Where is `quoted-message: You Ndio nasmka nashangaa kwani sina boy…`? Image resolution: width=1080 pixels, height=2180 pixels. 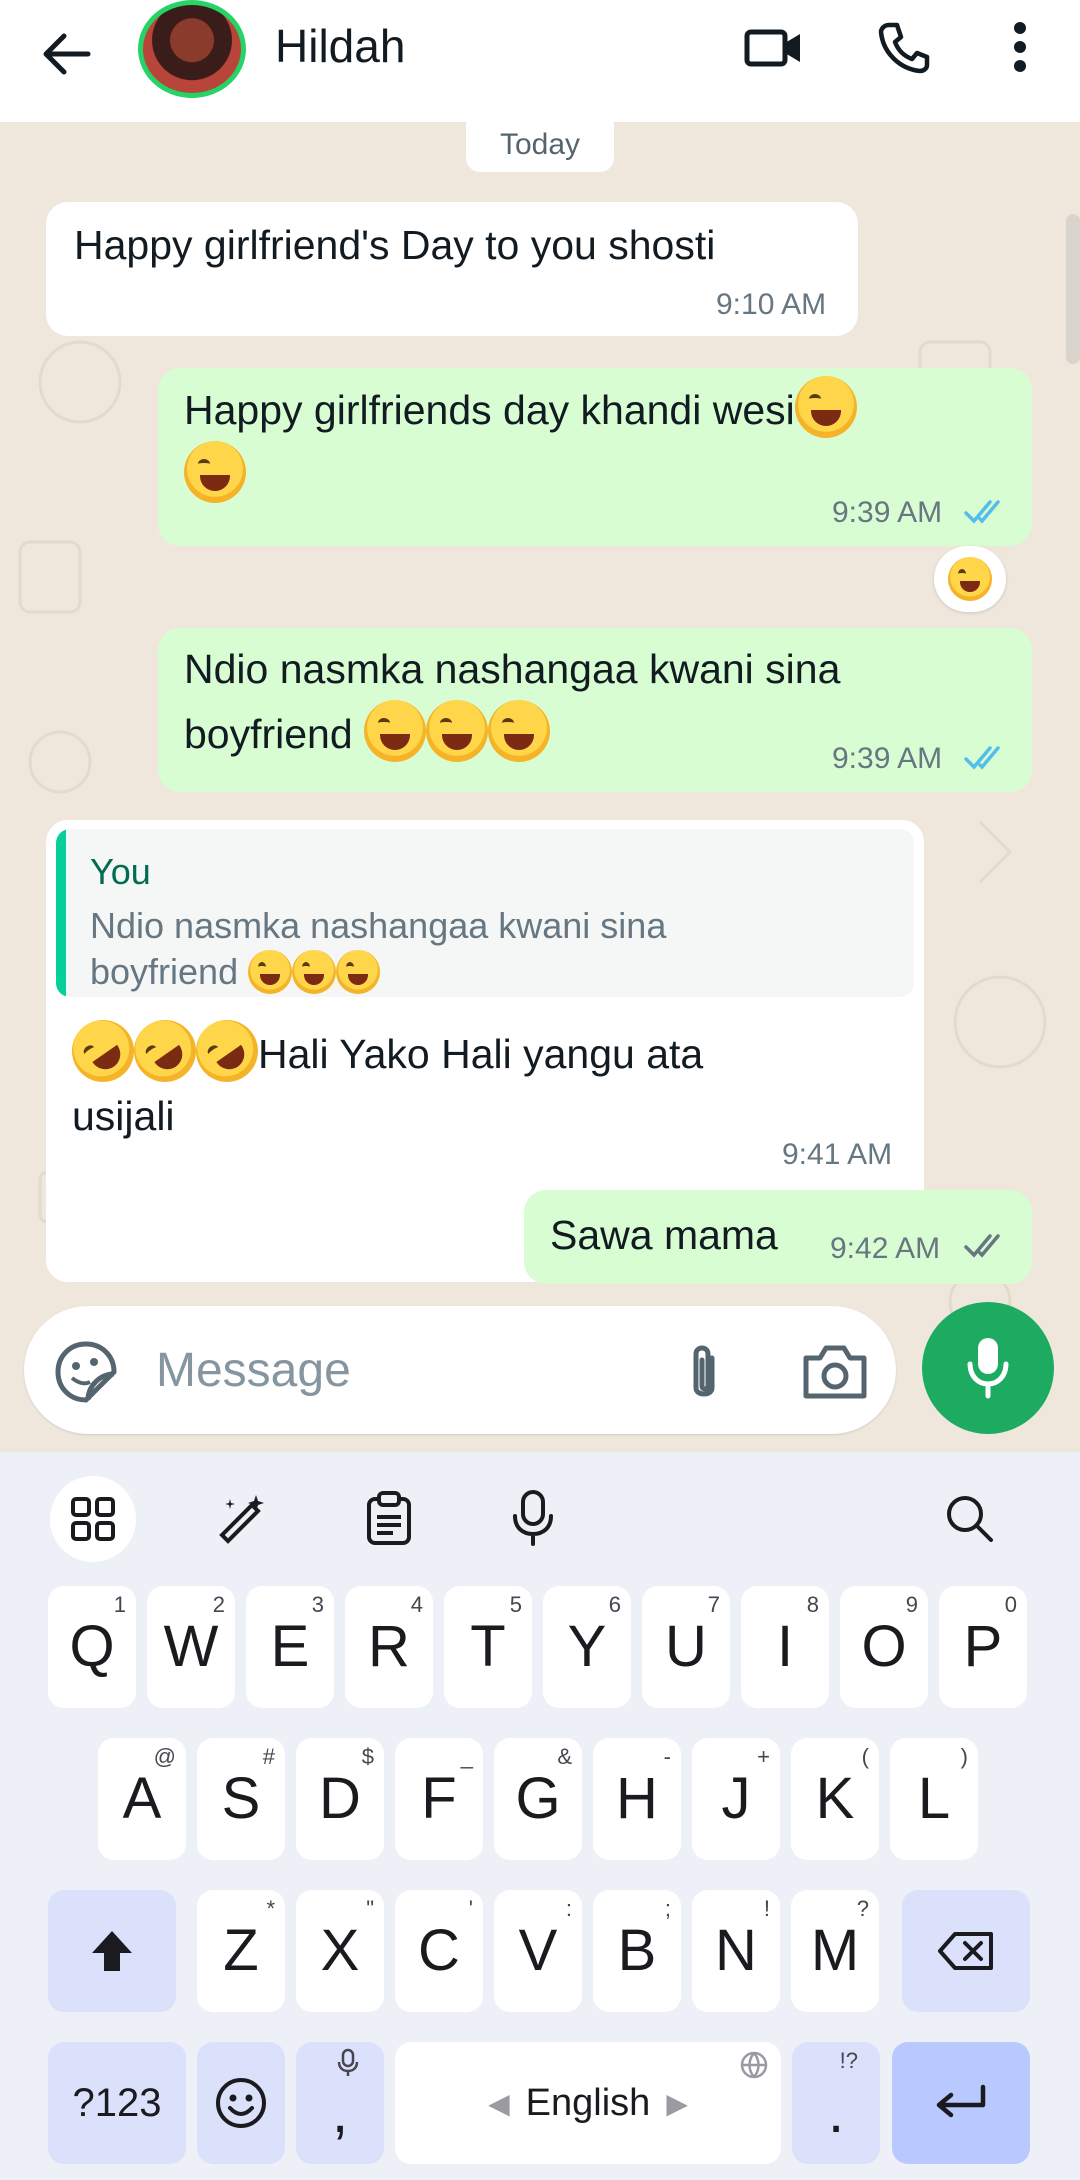
quoted-message: You Ndio nasmka nashangaa kwani sina boy… is located at coordinates (485, 913).